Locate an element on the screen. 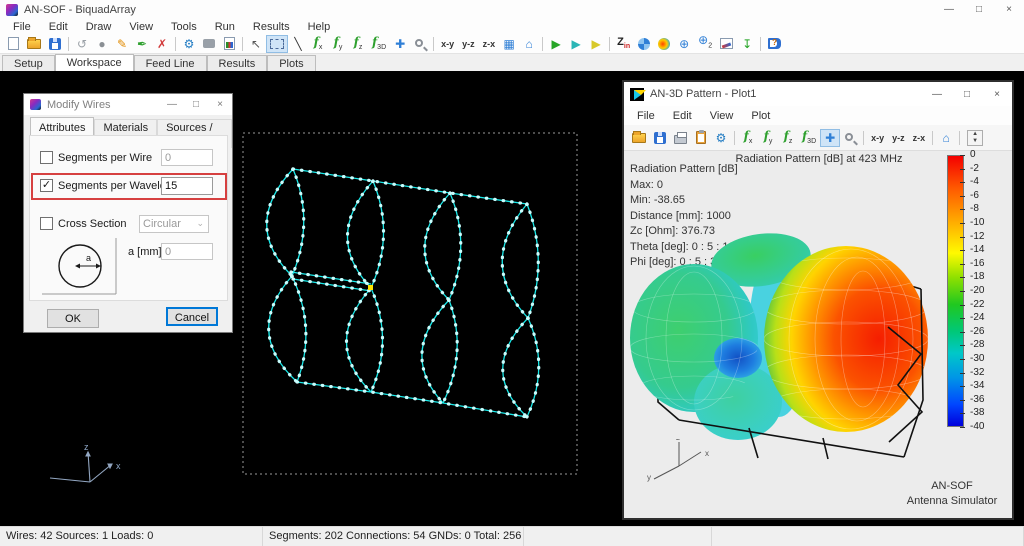  segments-per-wire-checkbox is located at coordinates (46, 157).